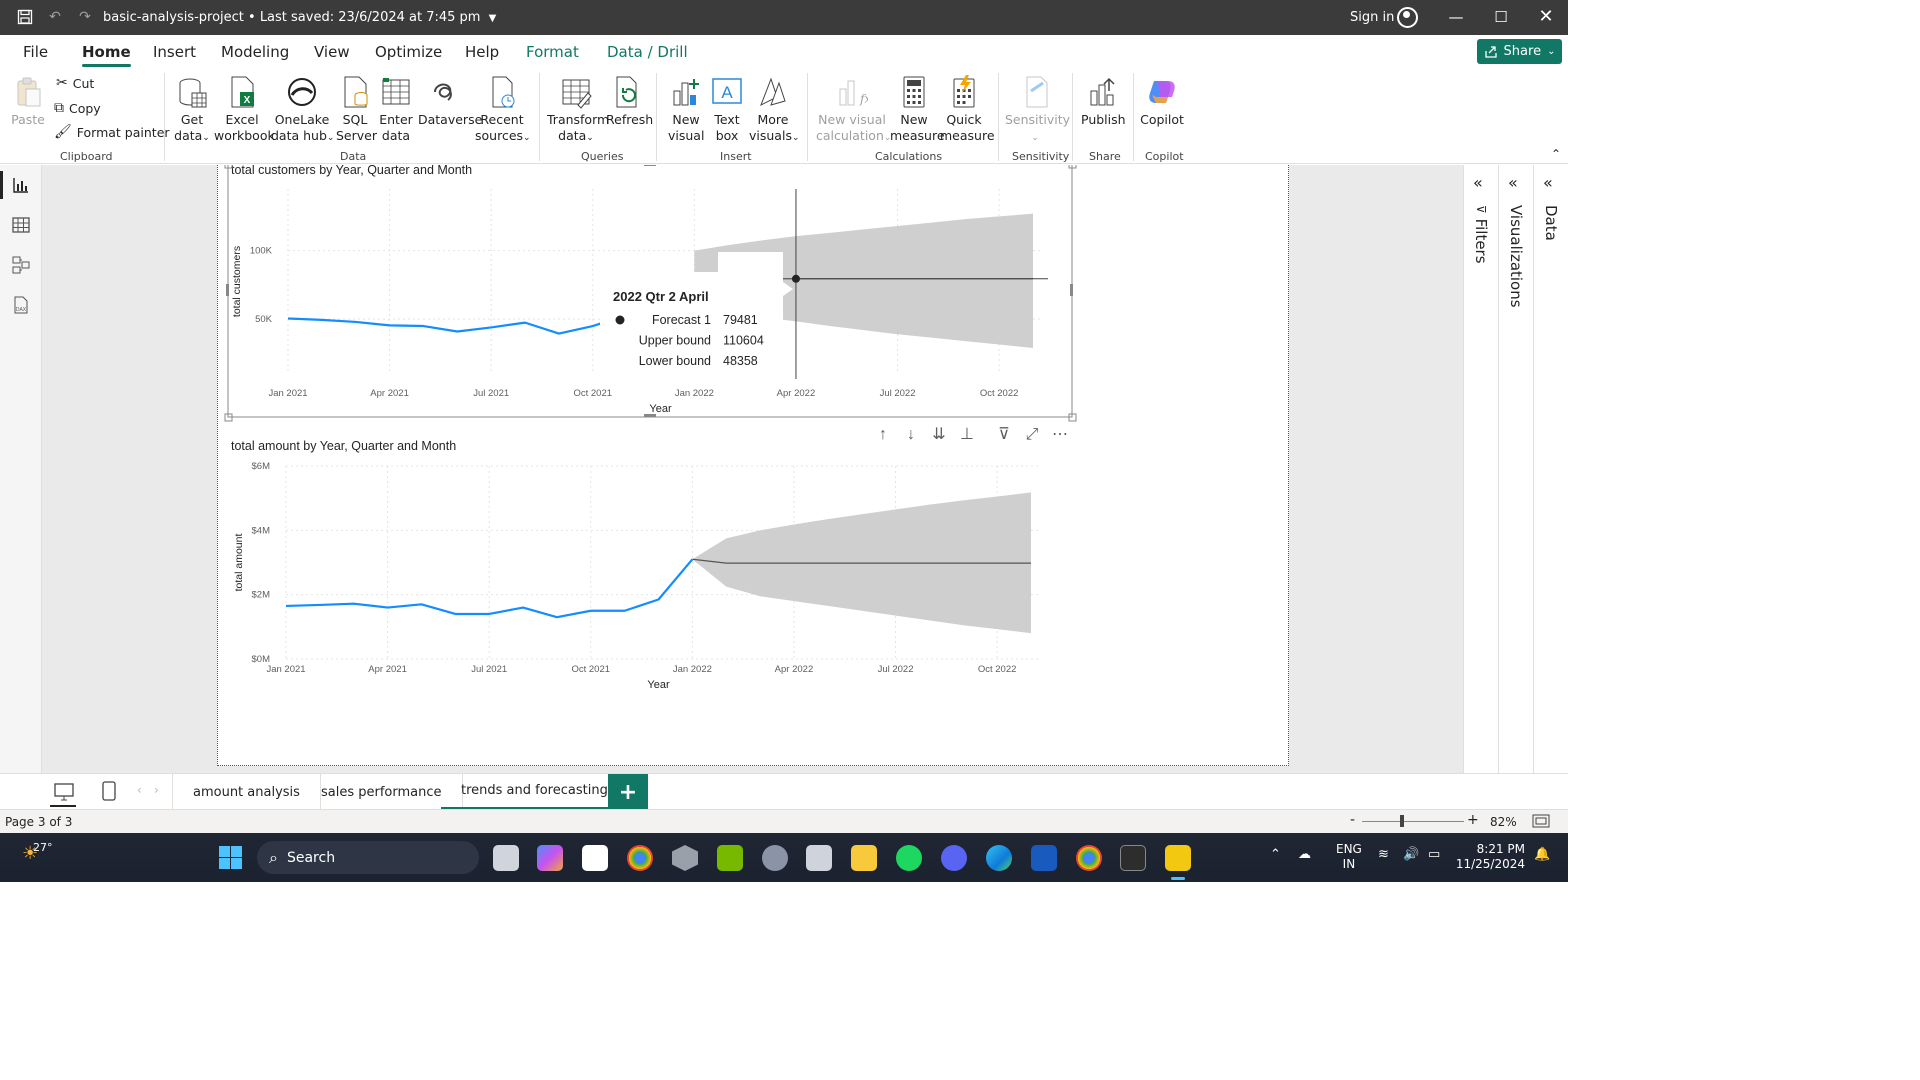 The image size is (1920, 1080). What do you see at coordinates (864, 858) in the screenshot?
I see `file-explorer-icon` at bounding box center [864, 858].